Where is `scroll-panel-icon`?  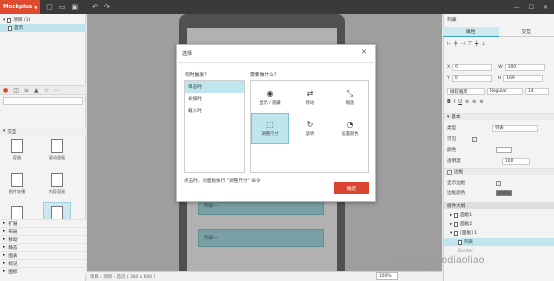
scroll-panel-icon is located at coordinates (57, 146).